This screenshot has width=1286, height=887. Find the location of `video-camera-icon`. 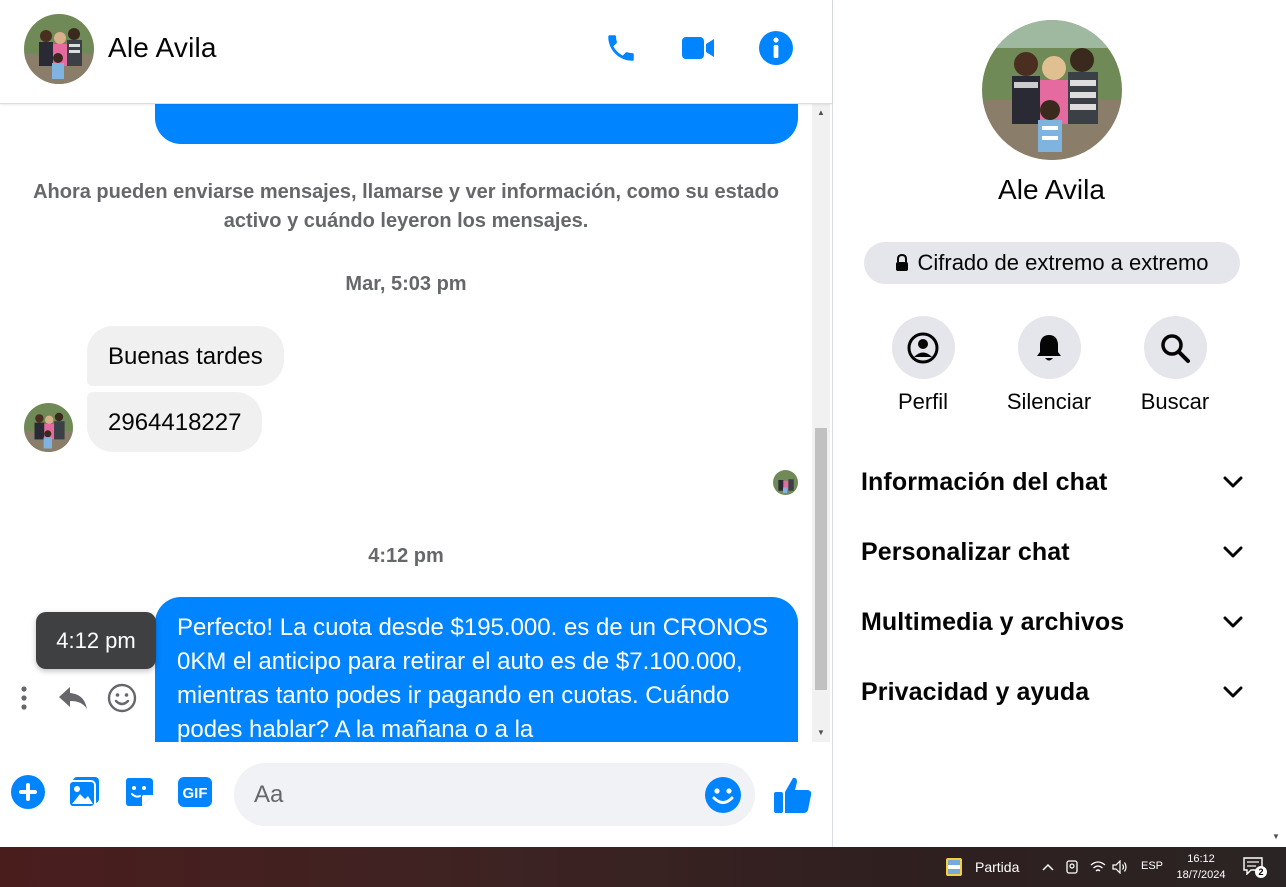

video-camera-icon is located at coordinates (698, 48).